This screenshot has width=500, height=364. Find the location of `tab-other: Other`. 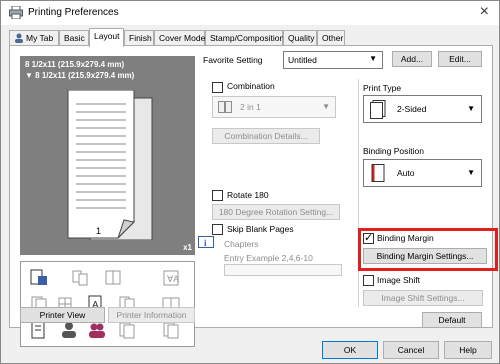

tab-other: Other is located at coordinates (331, 38).